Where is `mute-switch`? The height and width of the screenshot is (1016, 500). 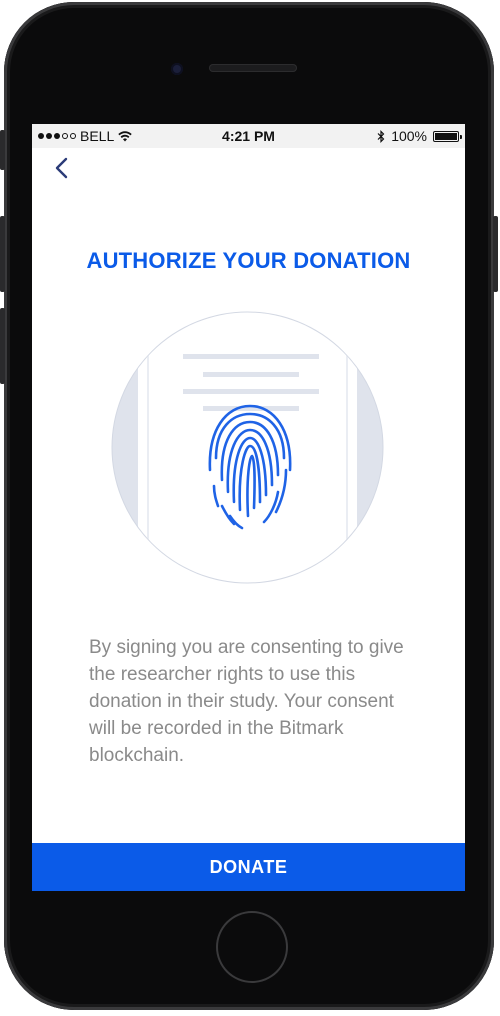
mute-switch is located at coordinates (2, 150).